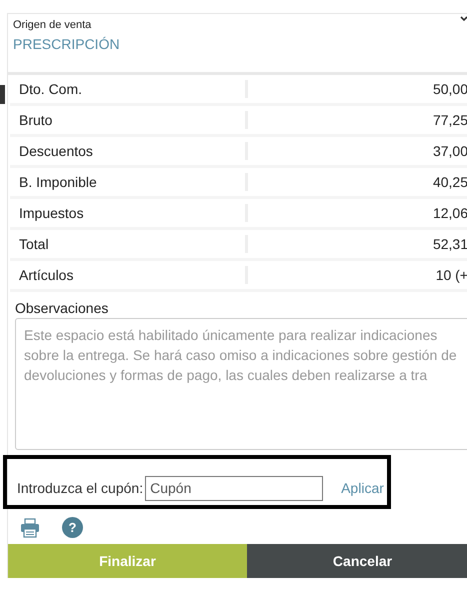 This screenshot has width=467, height=607. Describe the element at coordinates (450, 275) in the screenshot. I see `summary-value: 10 (+` at that location.